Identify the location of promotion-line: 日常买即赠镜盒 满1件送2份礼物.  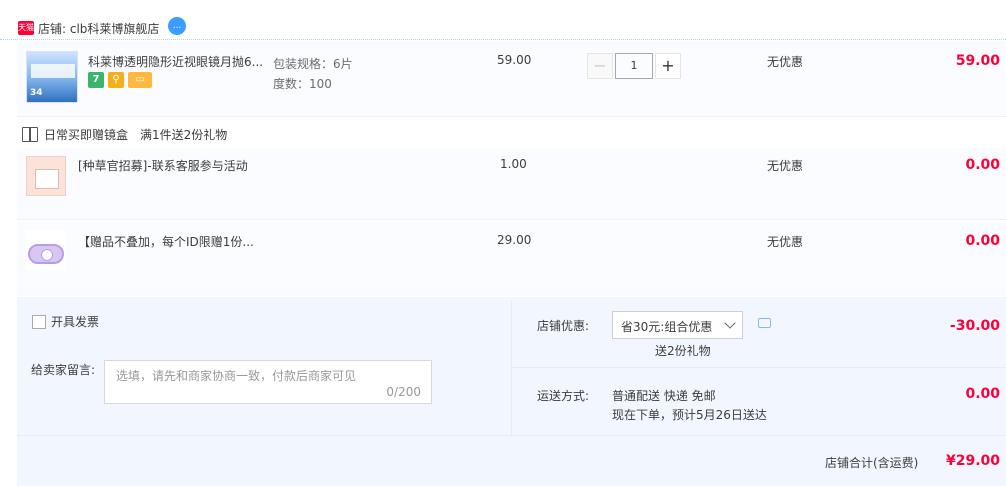
(124, 134).